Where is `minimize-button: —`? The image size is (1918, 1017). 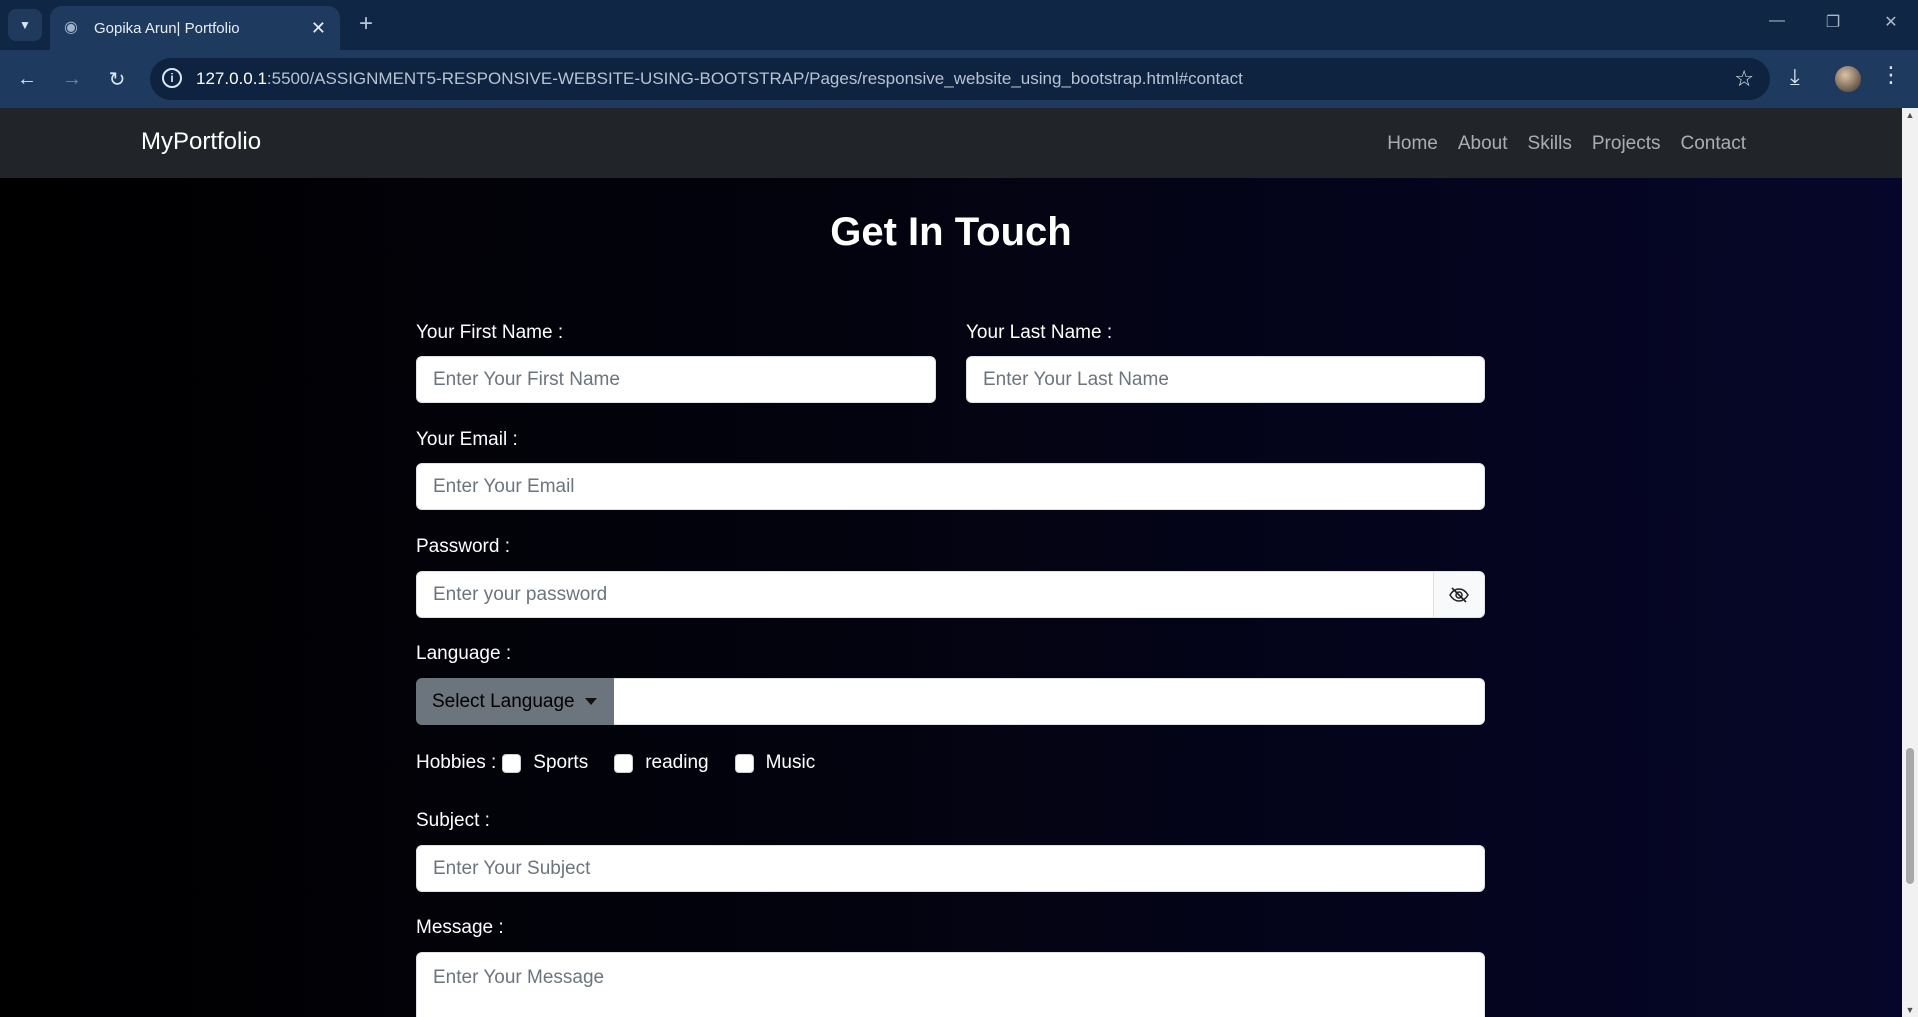
minimize-button: — is located at coordinates (1777, 21).